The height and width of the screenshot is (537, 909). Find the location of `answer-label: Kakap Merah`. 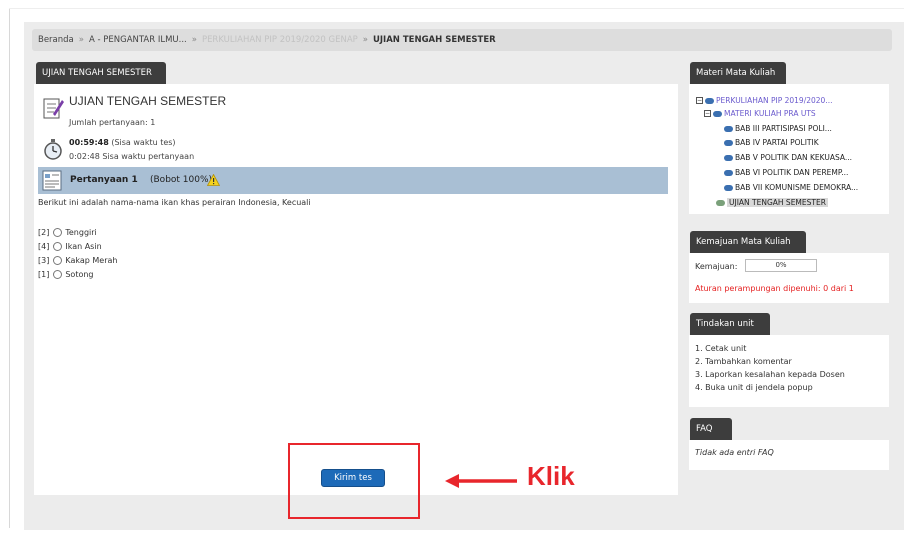

answer-label: Kakap Merah is located at coordinates (91, 260).